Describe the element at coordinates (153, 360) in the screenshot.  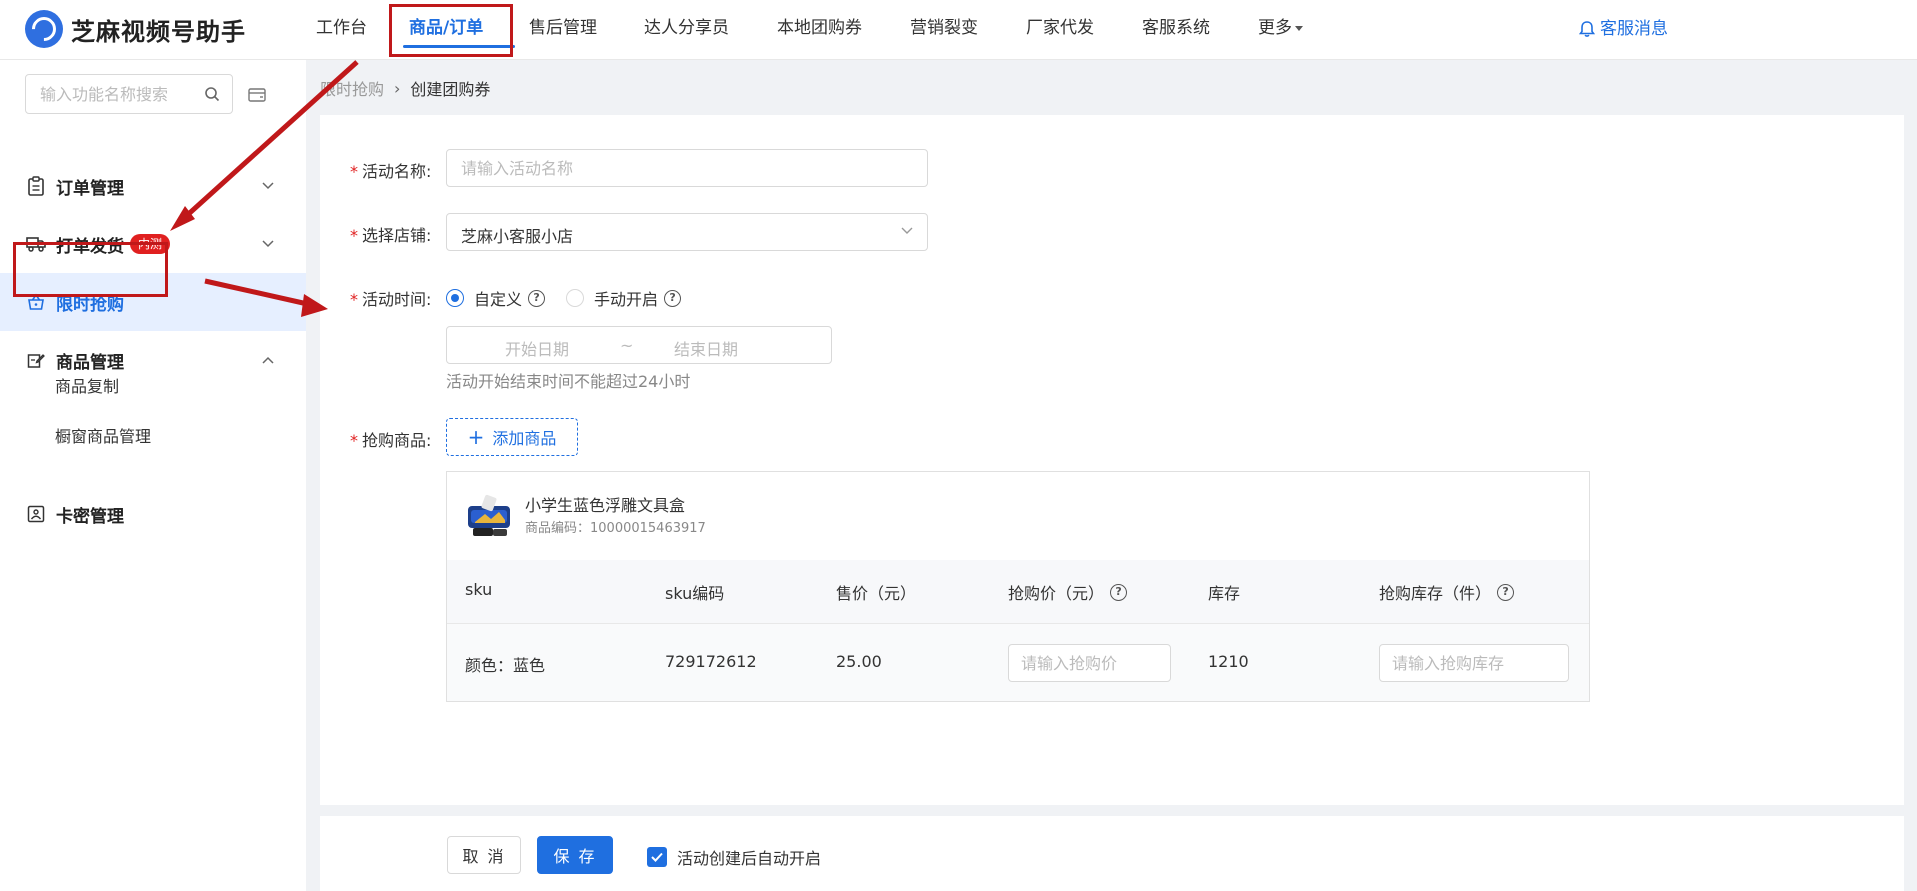
I see `sidebar-item-goods: 商品管理` at that location.